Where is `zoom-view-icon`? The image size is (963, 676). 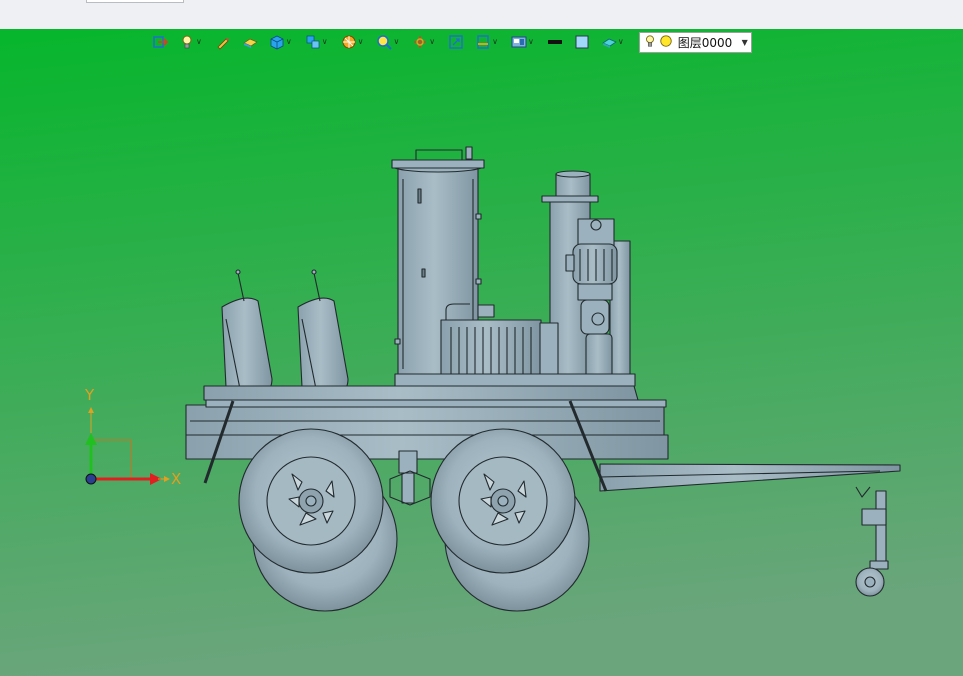
zoom-view-icon is located at coordinates (384, 42).